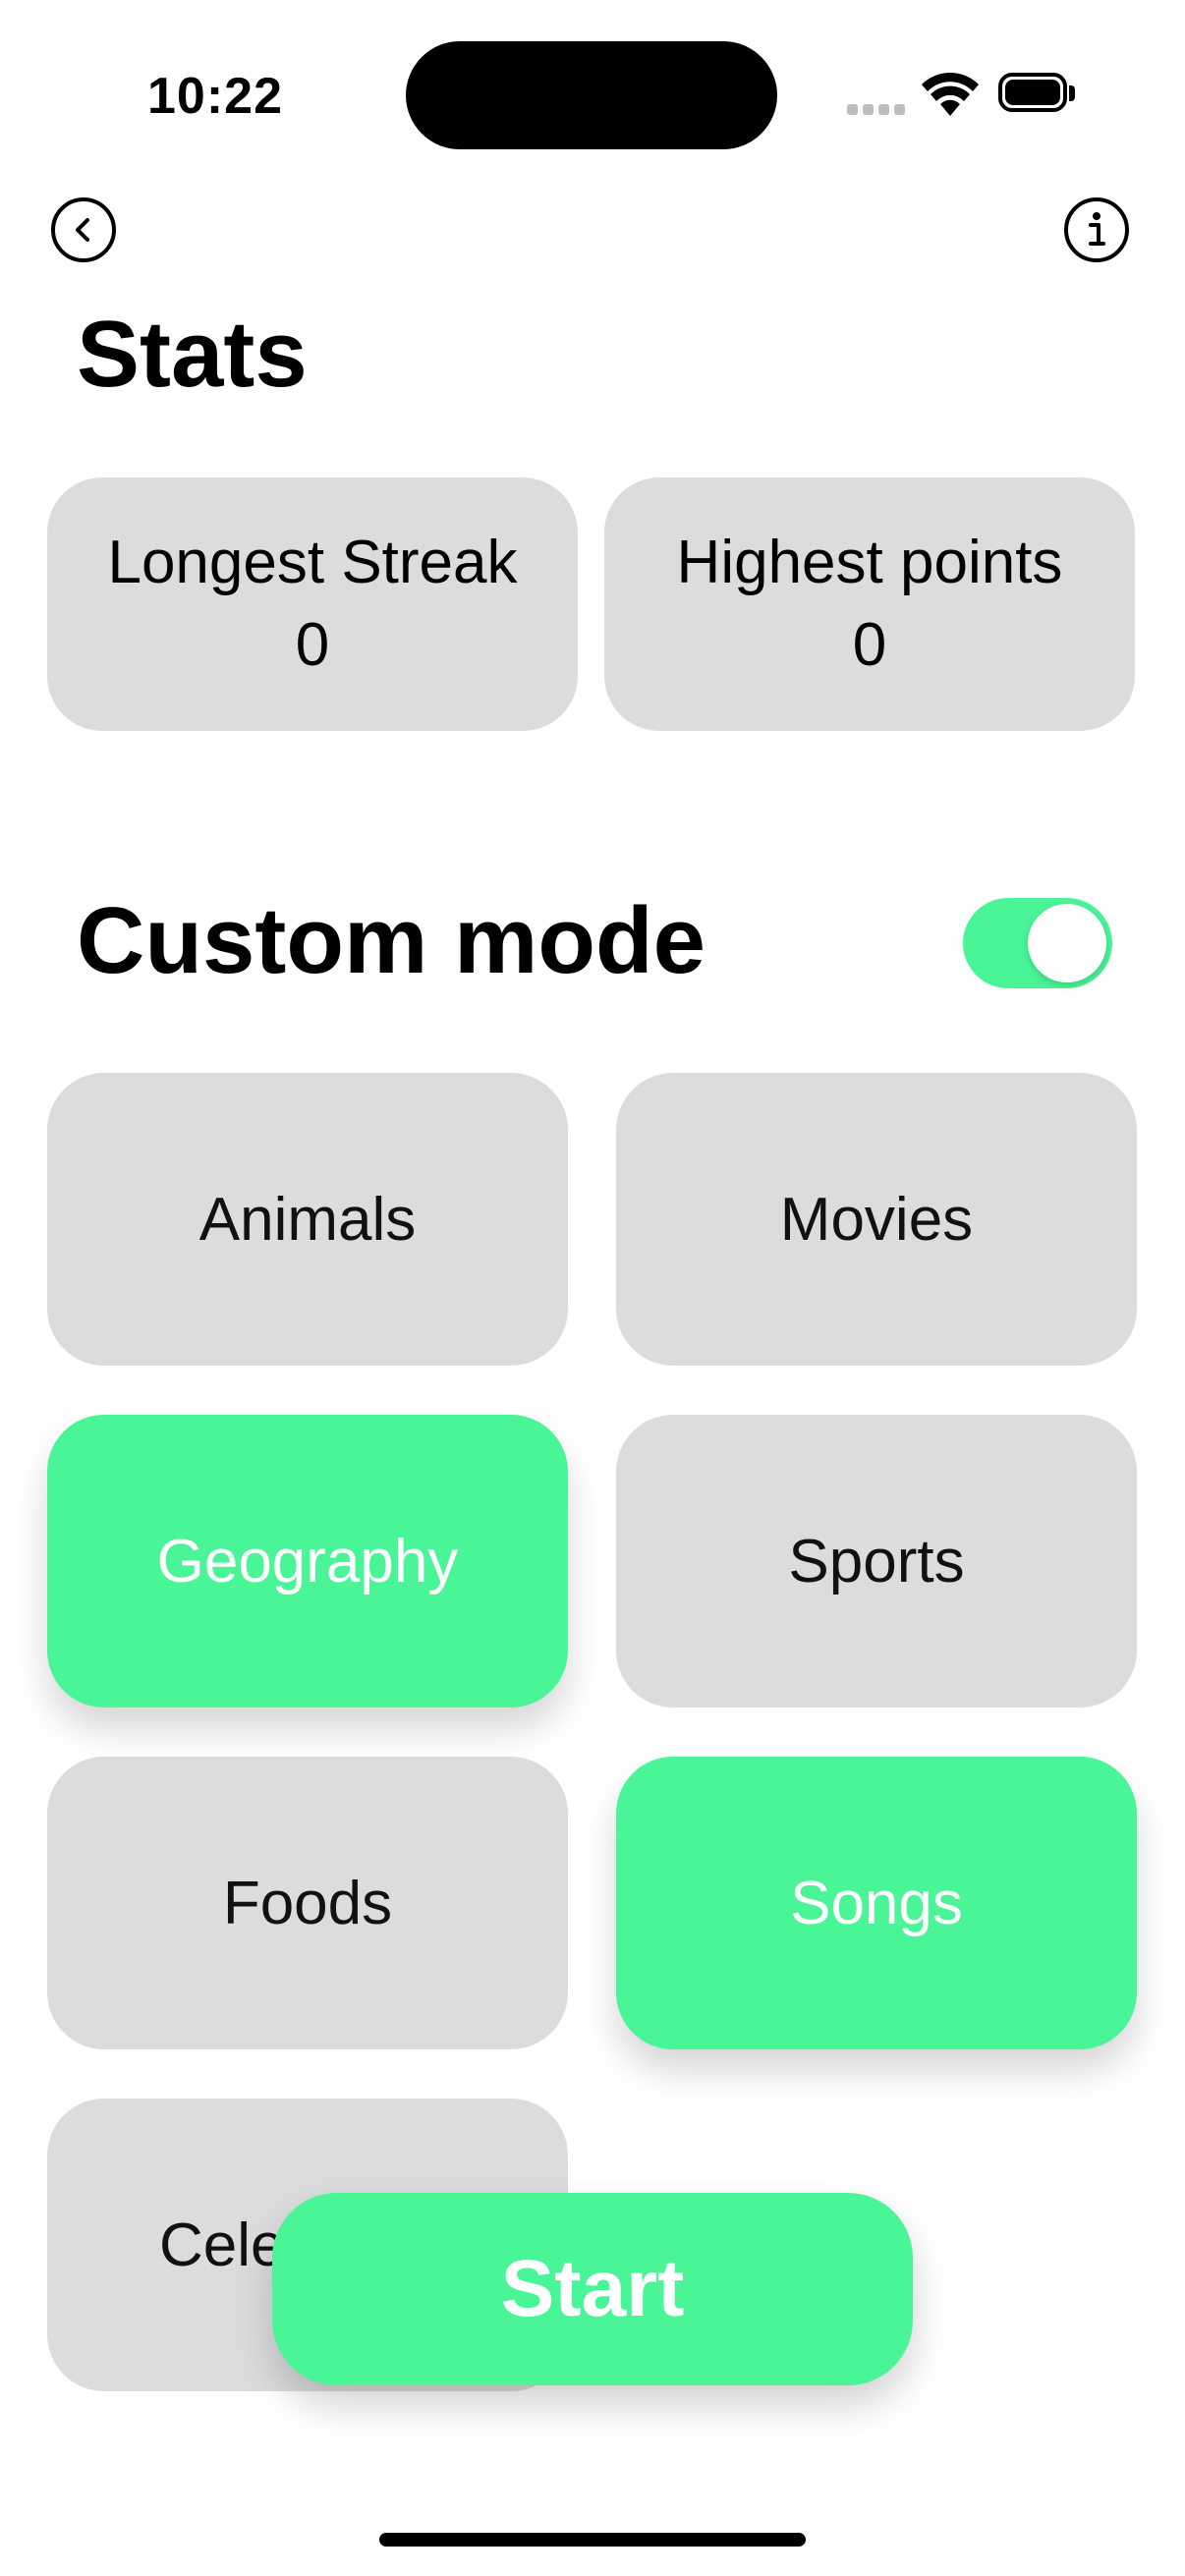 The image size is (1185, 2576). What do you see at coordinates (877, 1219) in the screenshot?
I see `category-movies: Movies` at bounding box center [877, 1219].